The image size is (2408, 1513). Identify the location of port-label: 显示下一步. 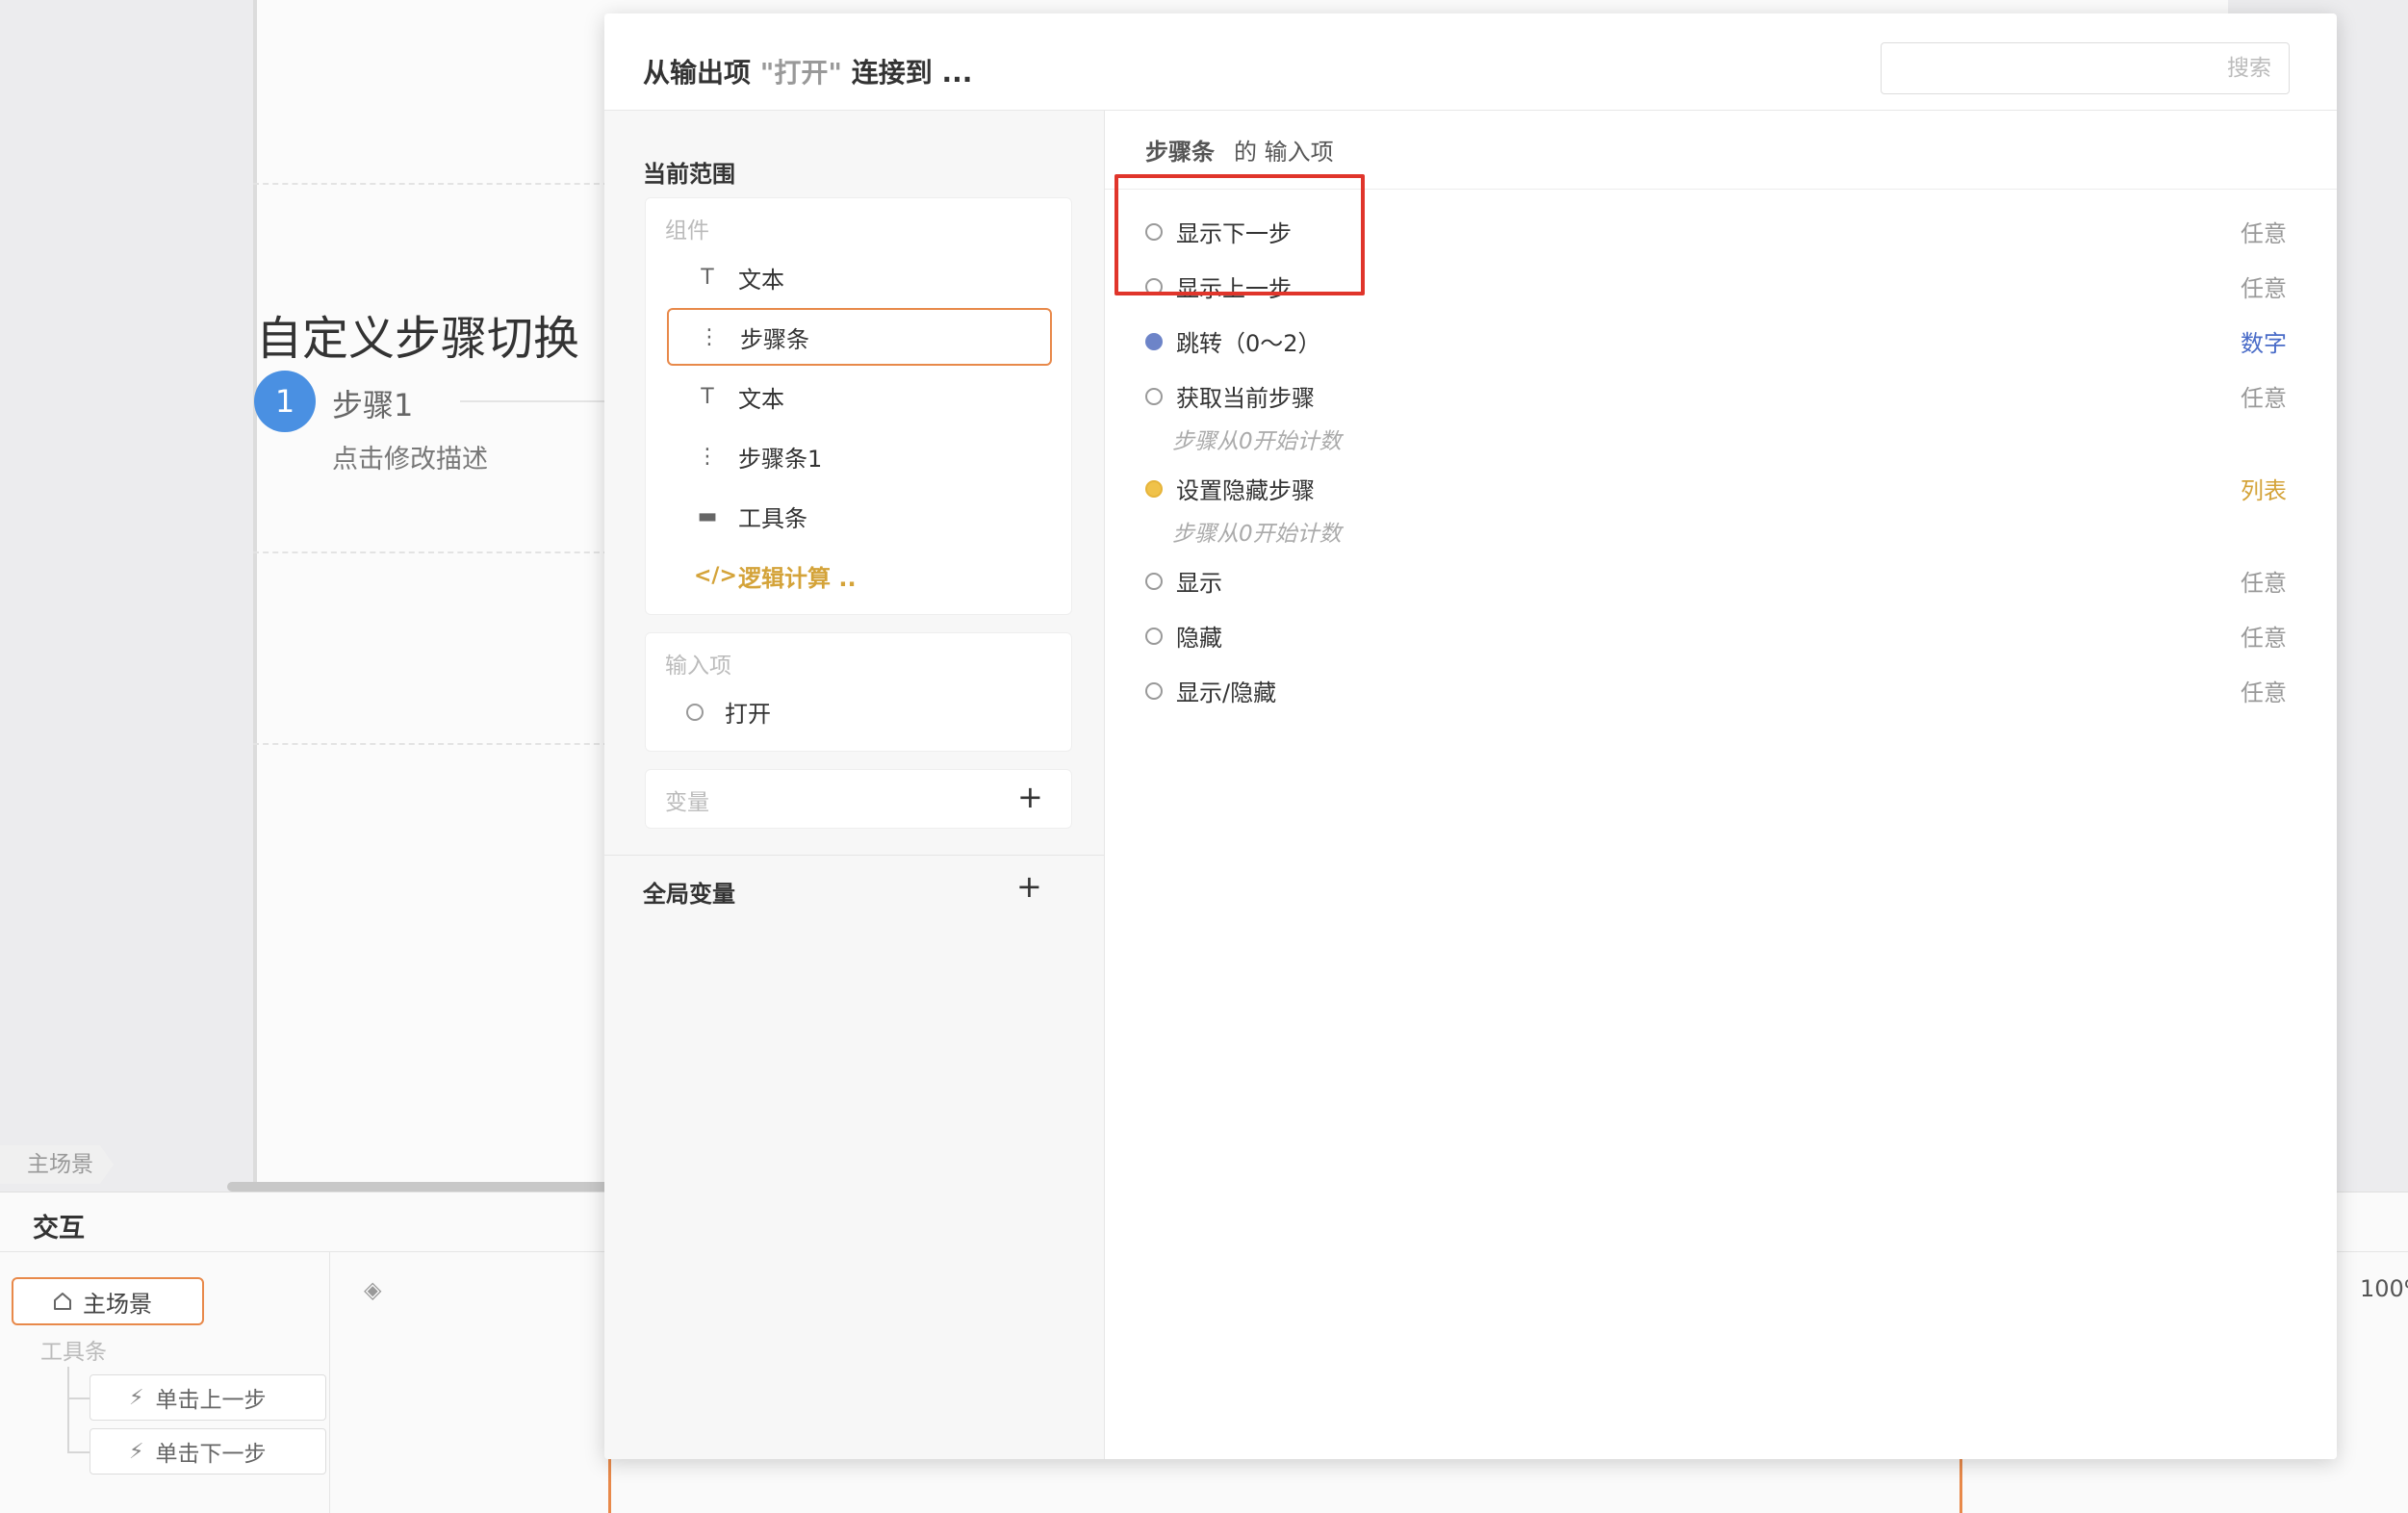
(1234, 234).